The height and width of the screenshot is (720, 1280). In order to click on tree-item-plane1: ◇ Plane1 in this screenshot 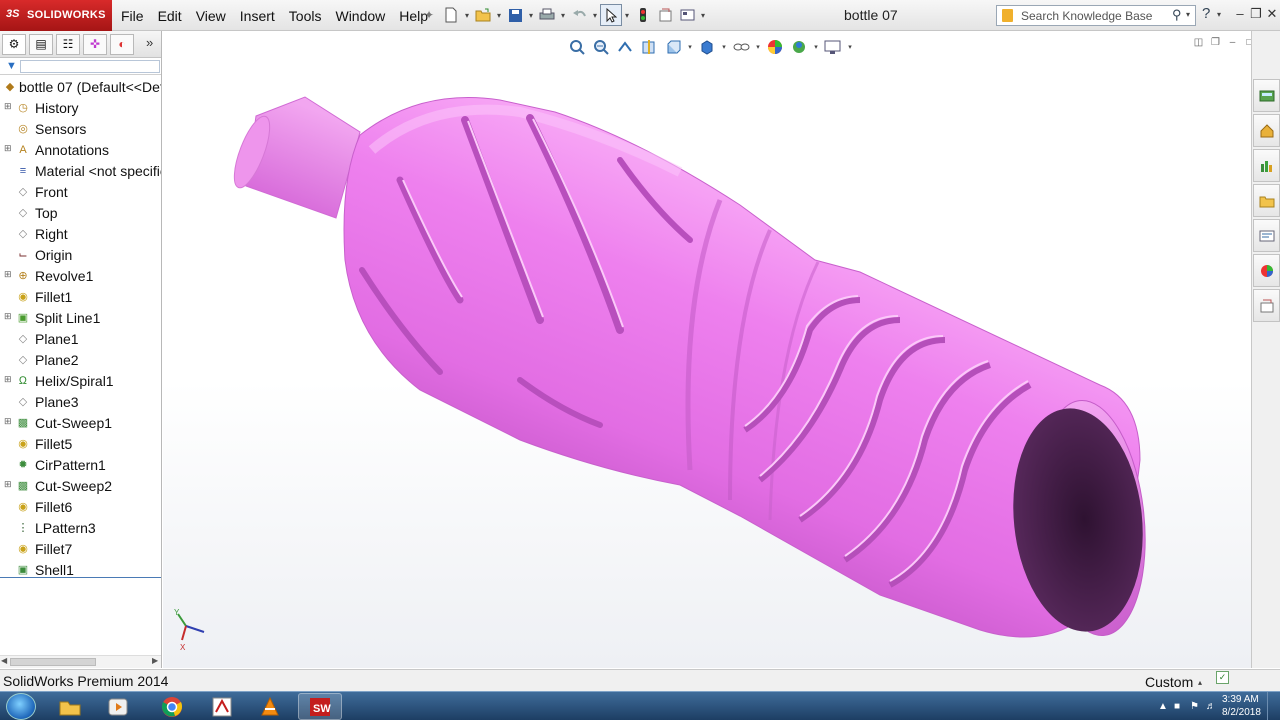, I will do `click(80, 339)`.